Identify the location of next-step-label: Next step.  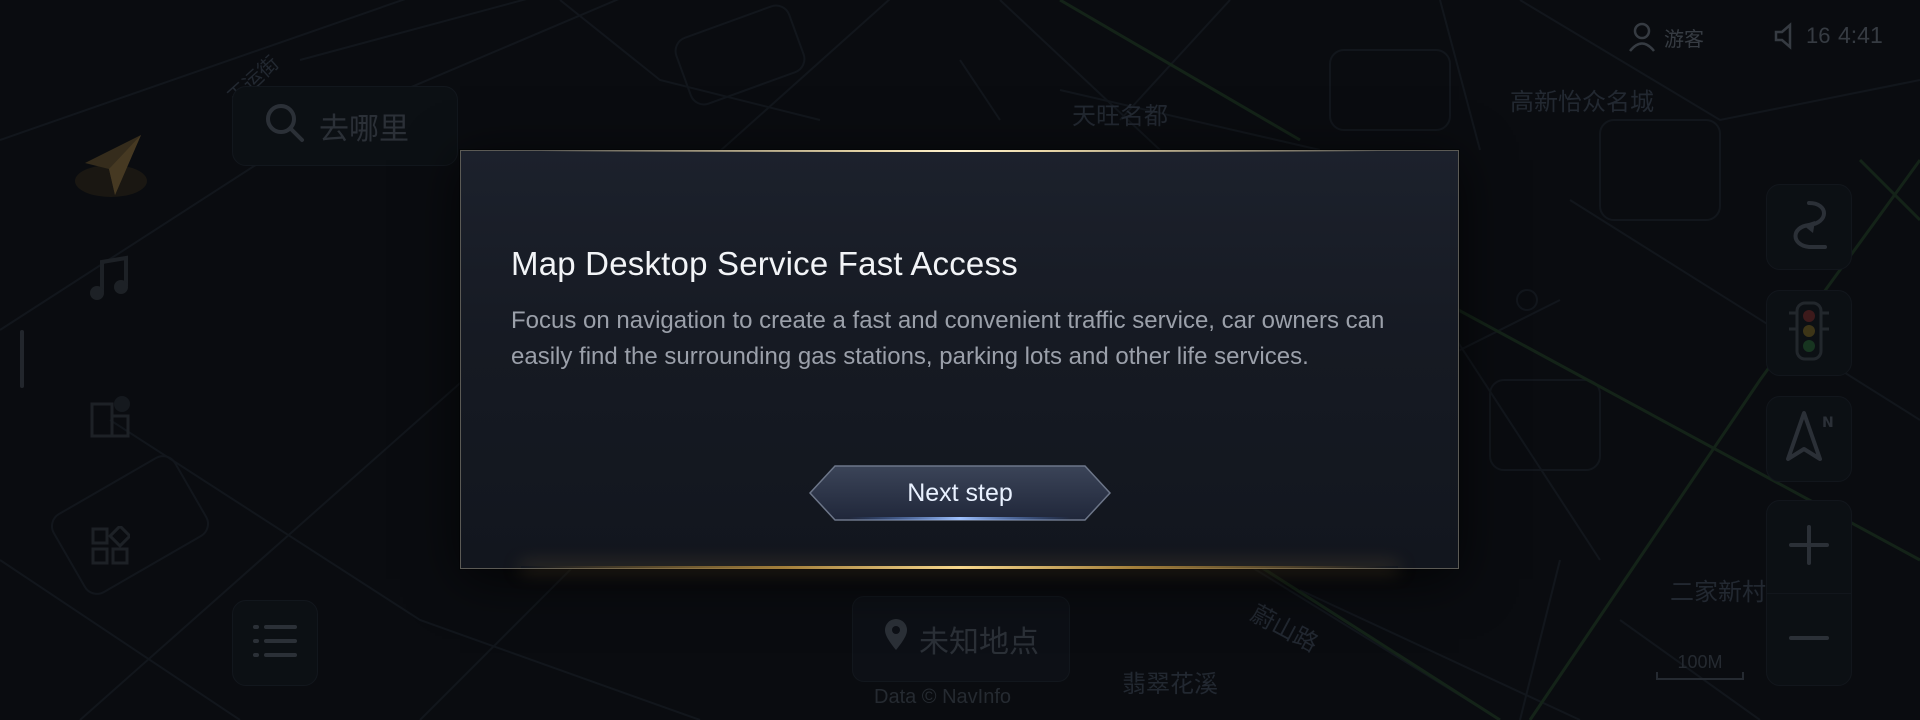
(960, 492).